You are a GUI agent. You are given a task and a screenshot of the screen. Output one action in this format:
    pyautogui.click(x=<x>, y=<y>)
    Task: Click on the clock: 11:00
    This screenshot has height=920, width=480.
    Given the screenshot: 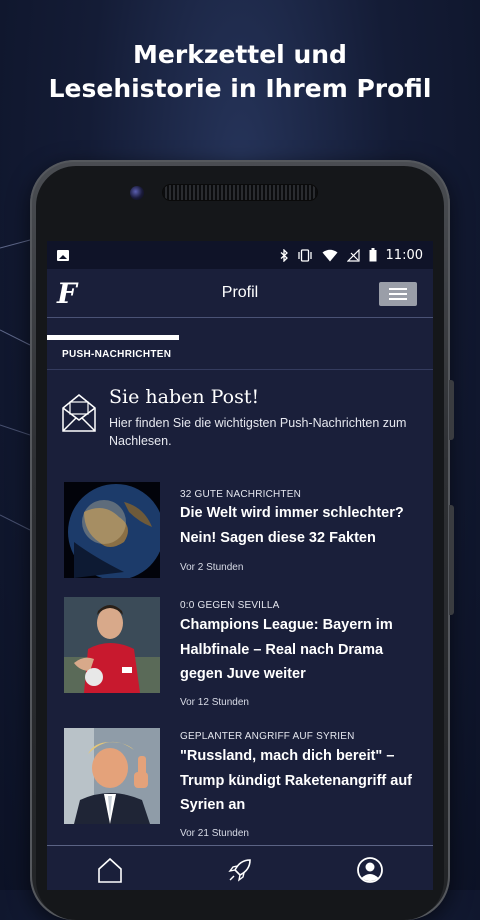 What is the action you would take?
    pyautogui.click(x=404, y=255)
    